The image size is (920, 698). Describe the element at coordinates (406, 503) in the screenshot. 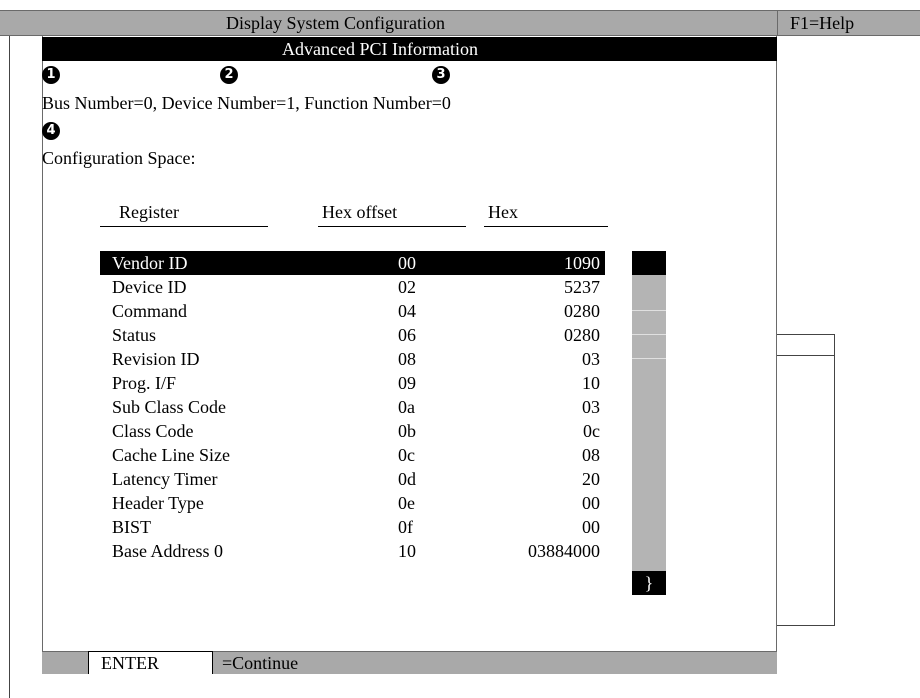

I see `register-offset: 0e` at that location.